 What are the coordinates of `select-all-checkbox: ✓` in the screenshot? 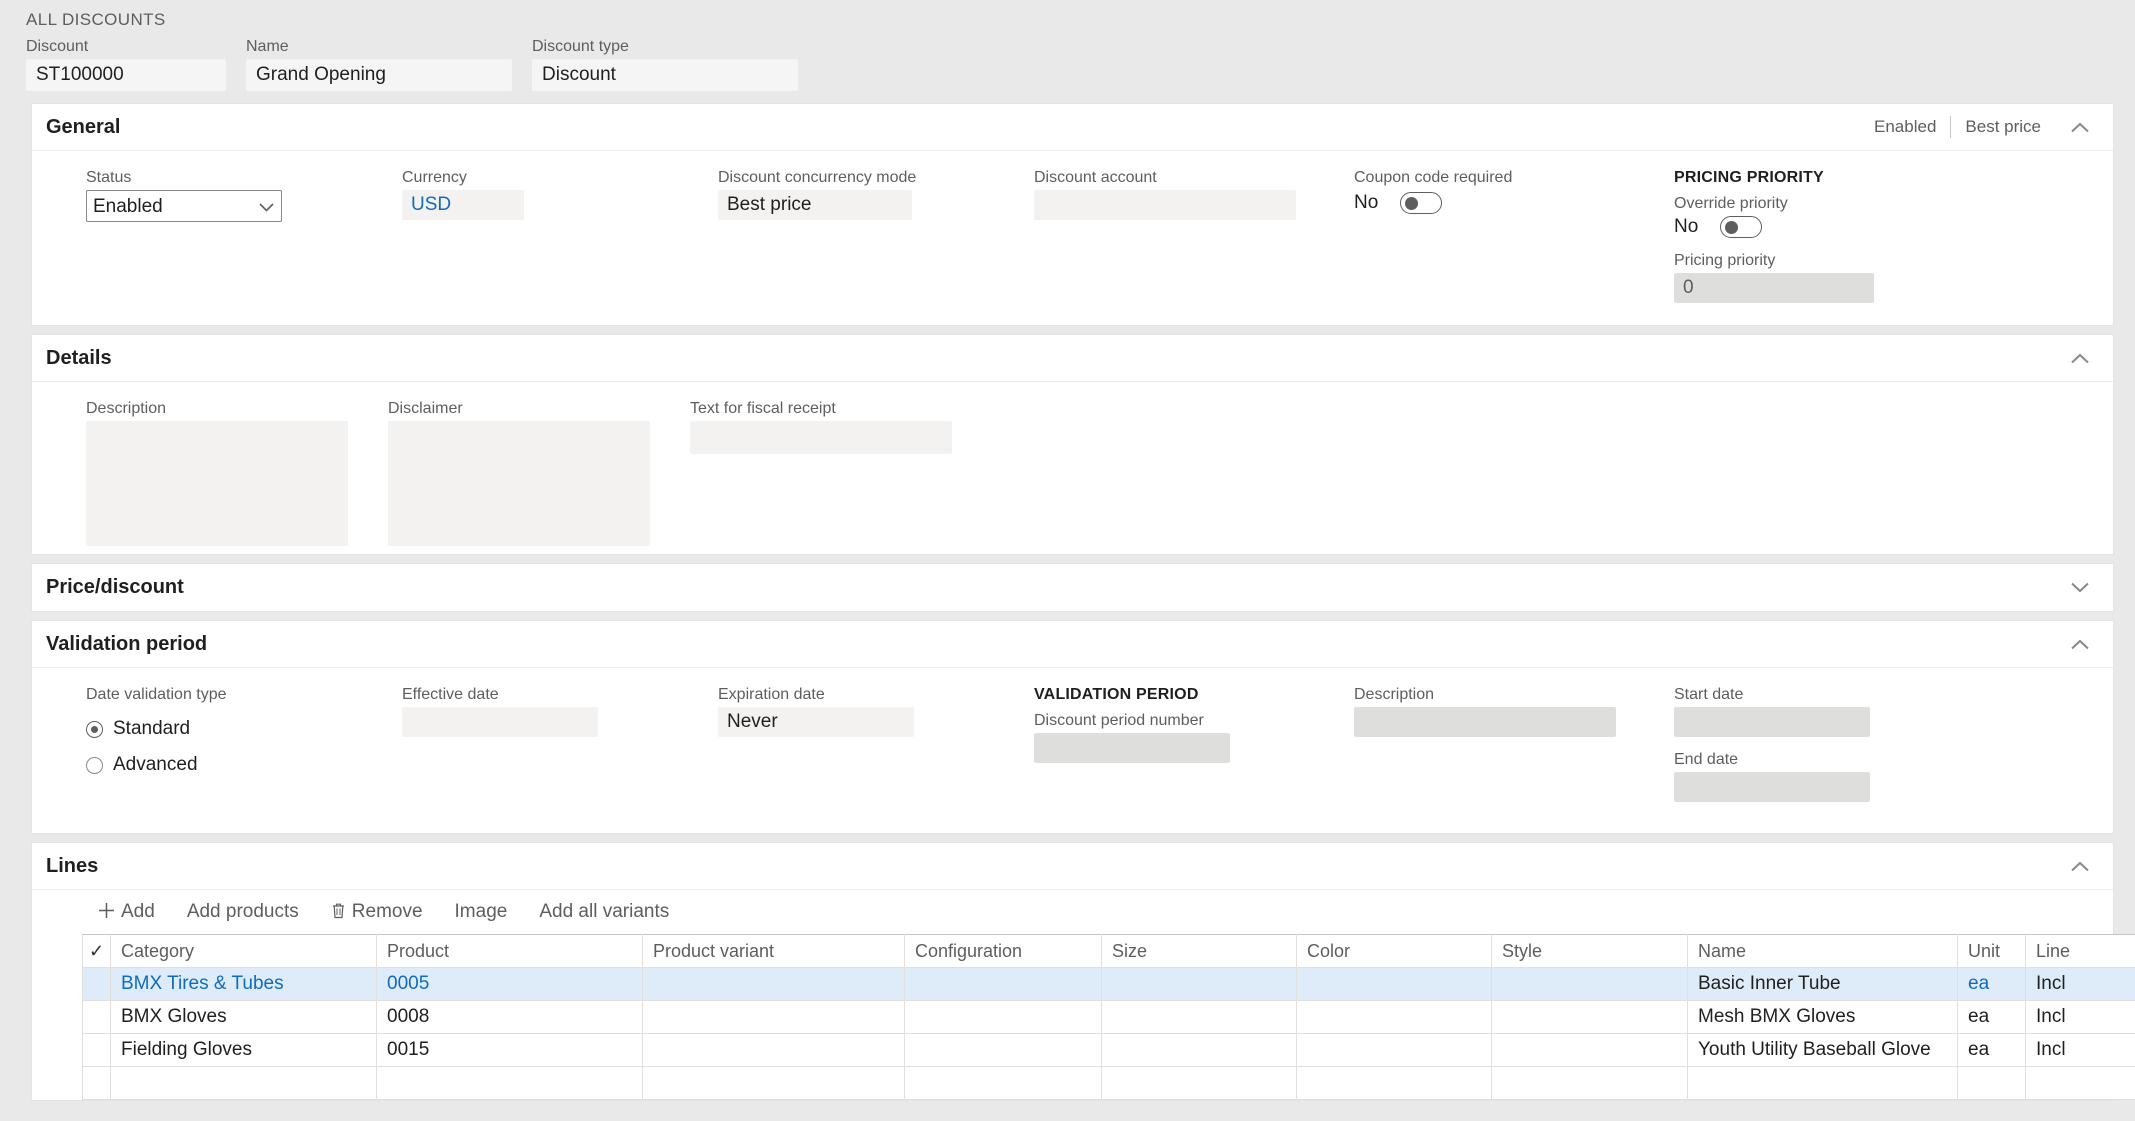 It's located at (96, 951).